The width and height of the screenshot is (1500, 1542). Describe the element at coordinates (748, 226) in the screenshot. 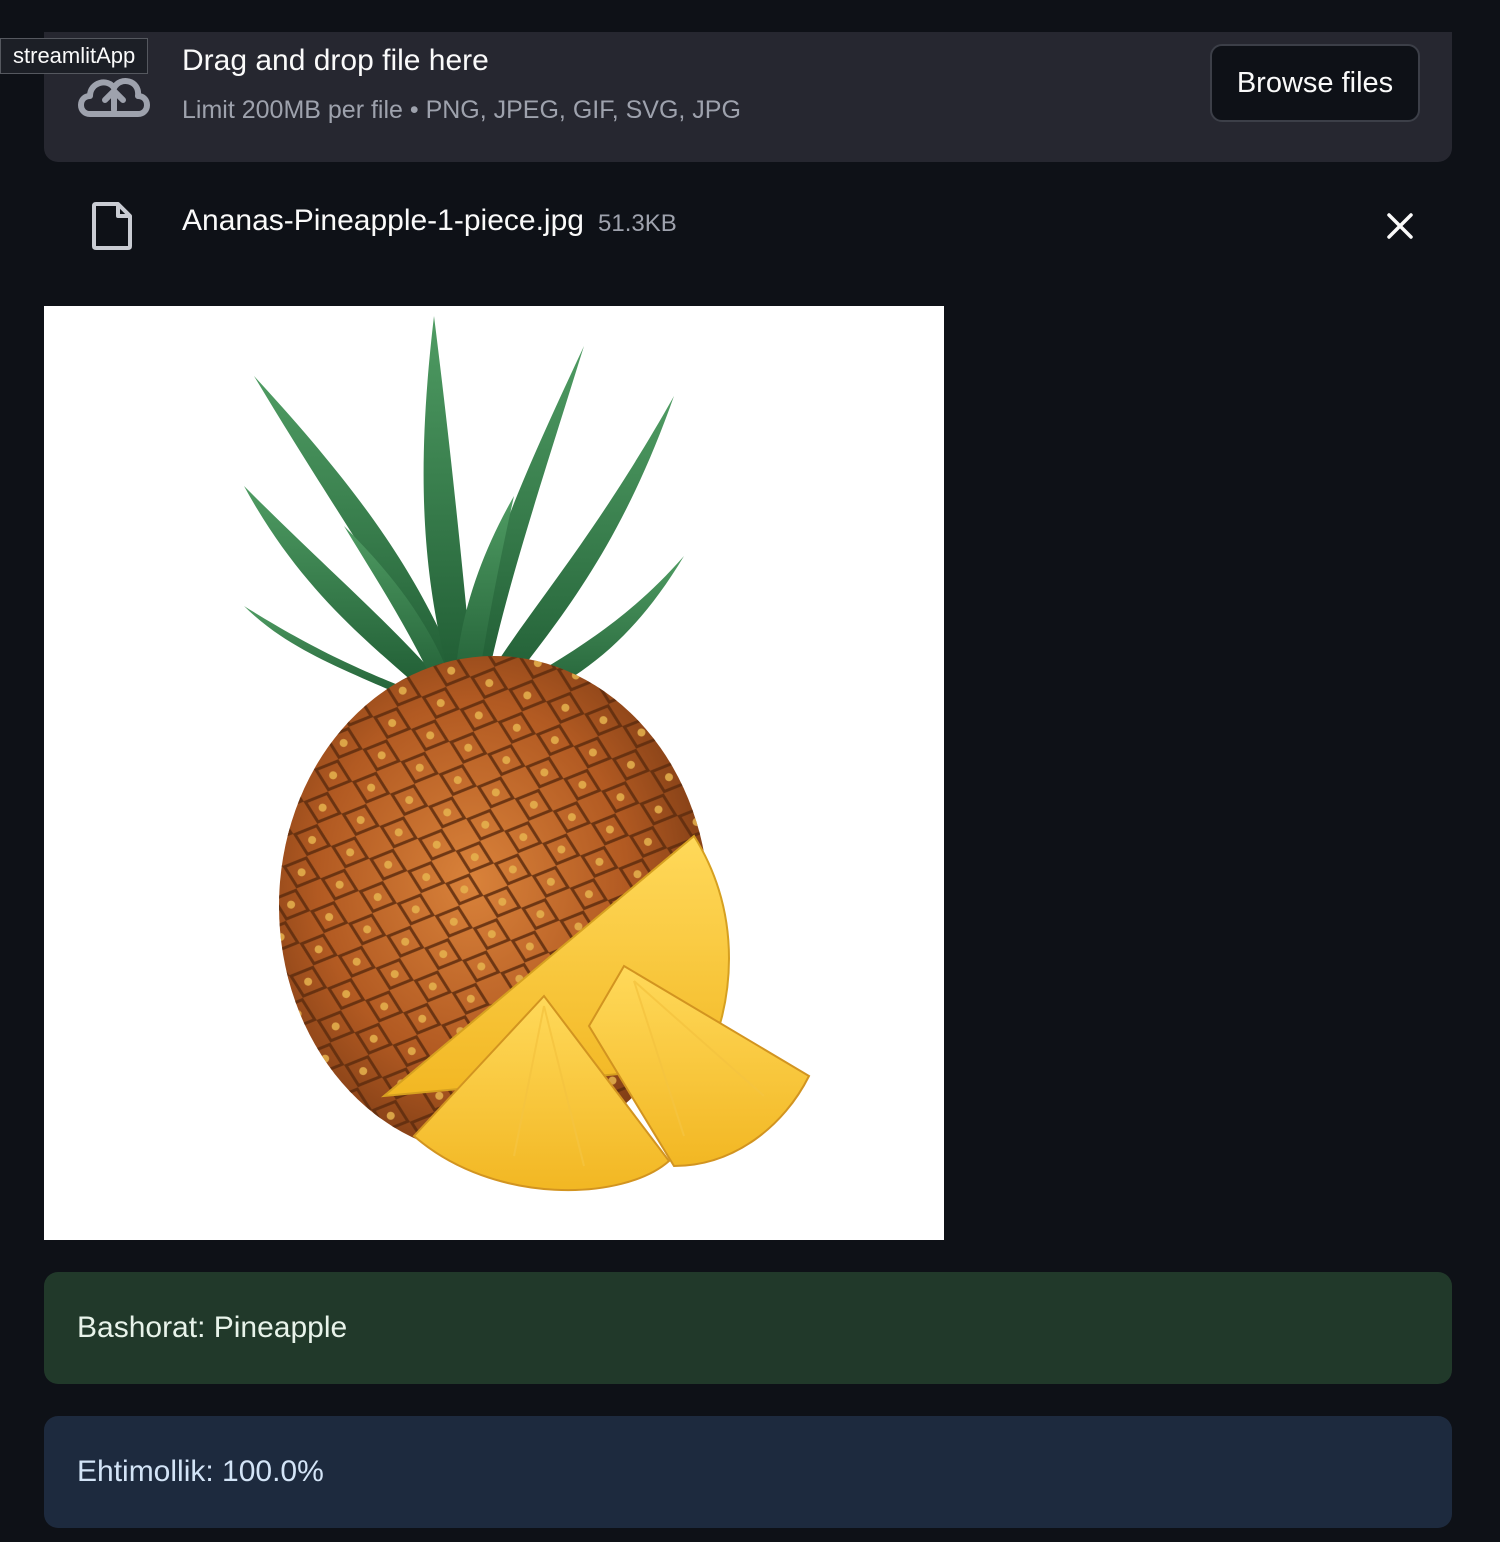

I see `uploaded-file-row: Ananas-Pineapple-1-piece.jpg 51.3KB` at that location.